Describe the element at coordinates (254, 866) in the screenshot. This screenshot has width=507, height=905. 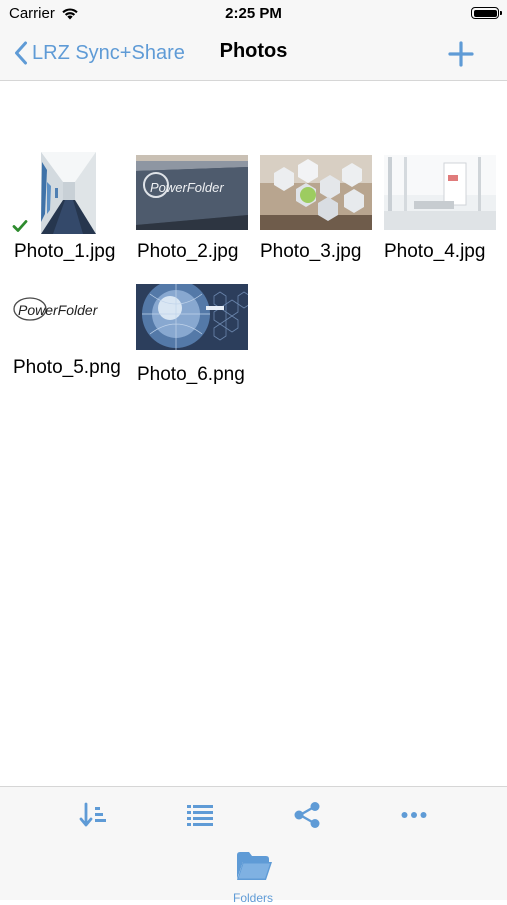
I see `folder-icon` at that location.